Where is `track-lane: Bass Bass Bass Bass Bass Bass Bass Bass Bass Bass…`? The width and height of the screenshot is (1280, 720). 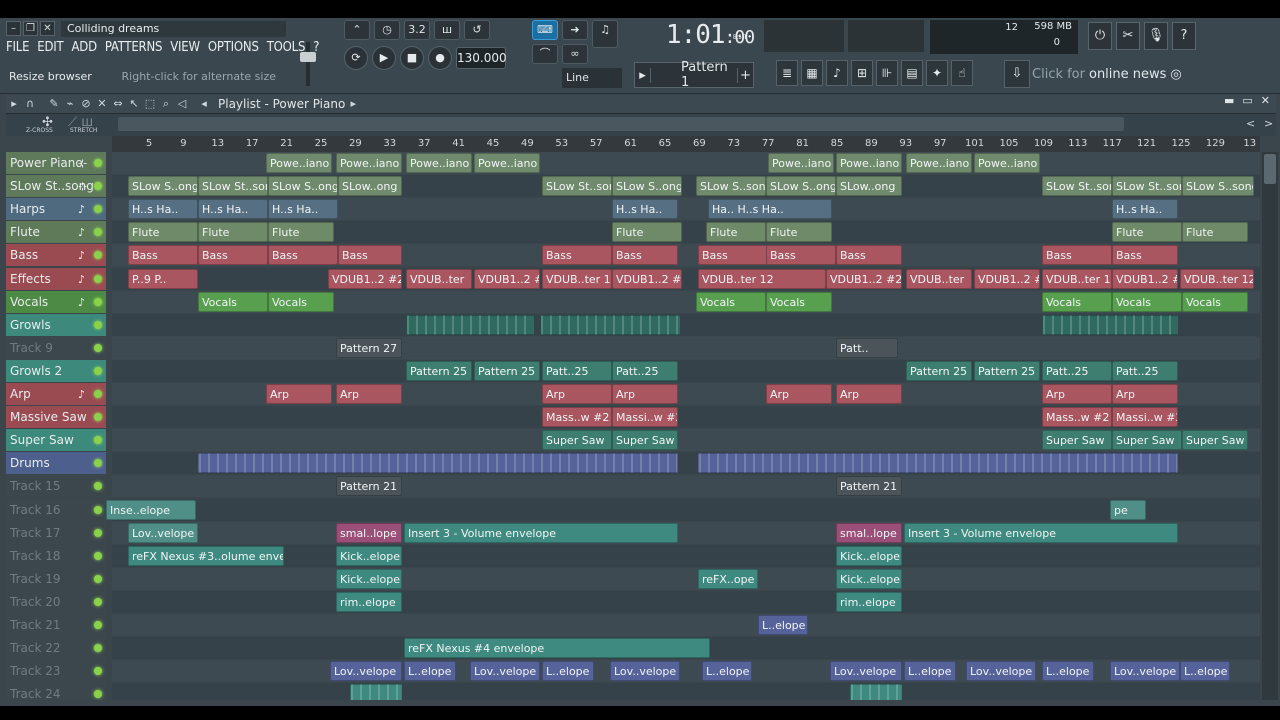 track-lane: Bass Bass Bass Bass Bass Bass Bass Bass Bass Bass… is located at coordinates (686, 255).